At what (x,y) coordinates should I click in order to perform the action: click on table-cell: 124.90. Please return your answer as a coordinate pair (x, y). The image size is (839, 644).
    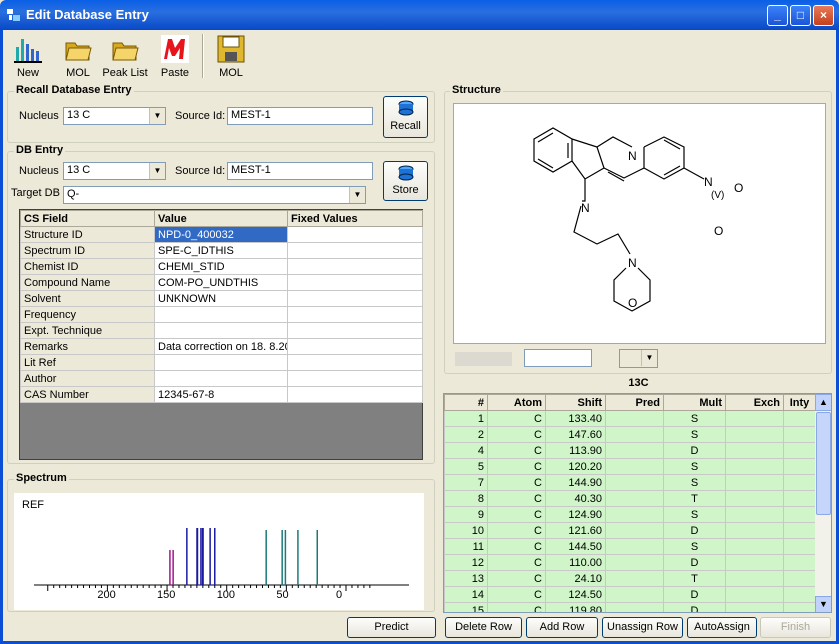
    Looking at the image, I should click on (575, 514).